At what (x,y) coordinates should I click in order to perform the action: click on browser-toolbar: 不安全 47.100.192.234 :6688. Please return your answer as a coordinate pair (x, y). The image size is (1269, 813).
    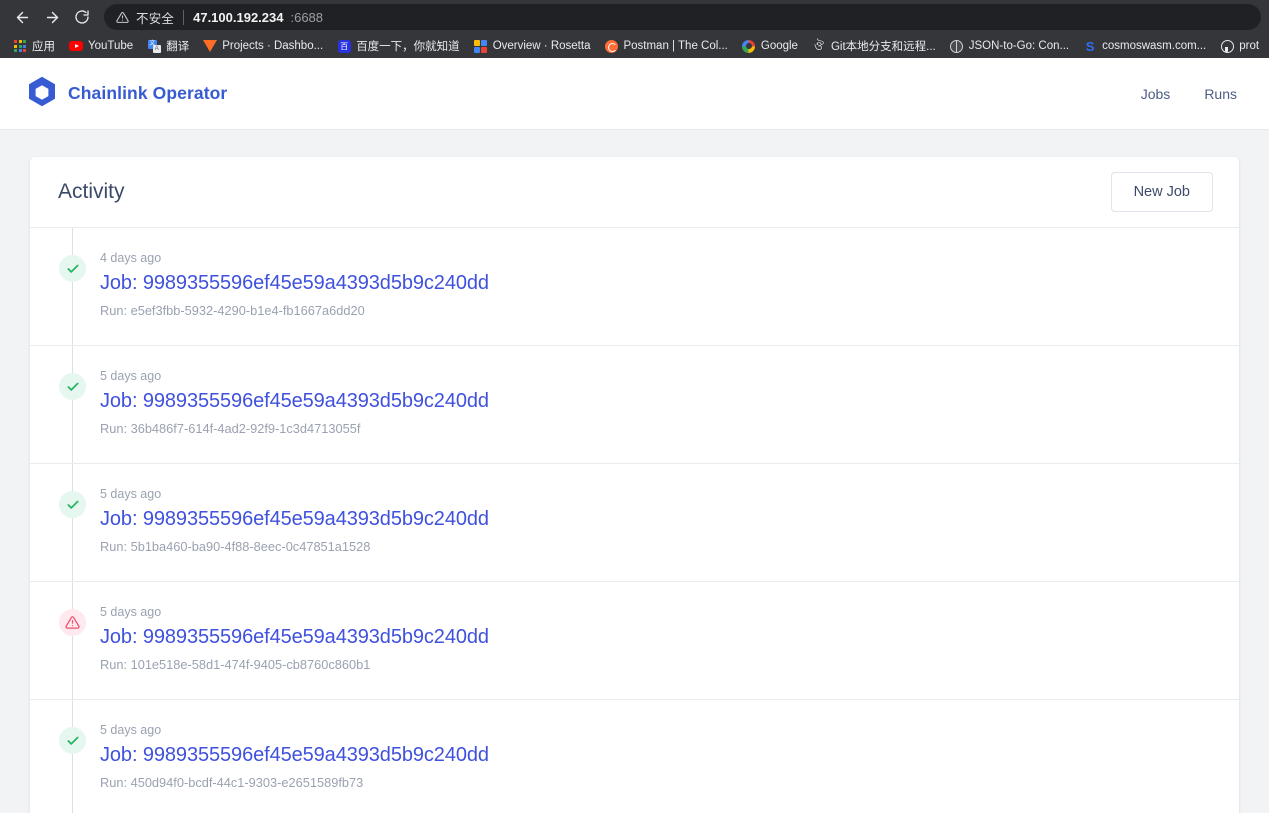
    Looking at the image, I should click on (634, 17).